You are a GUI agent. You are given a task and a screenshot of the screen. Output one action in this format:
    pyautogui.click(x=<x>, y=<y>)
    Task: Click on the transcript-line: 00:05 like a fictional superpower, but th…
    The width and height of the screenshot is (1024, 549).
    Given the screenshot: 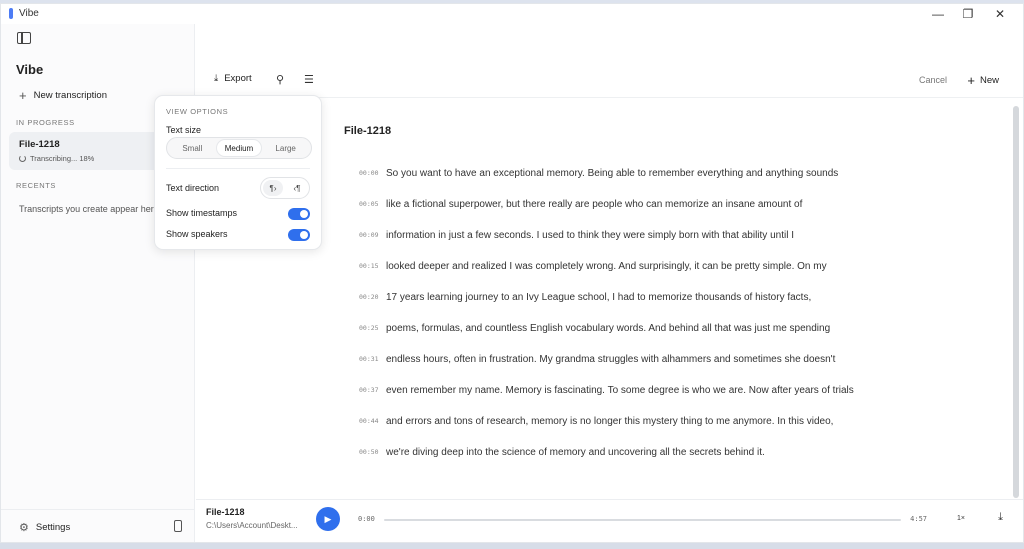 What is the action you would take?
    pyautogui.click(x=609, y=205)
    